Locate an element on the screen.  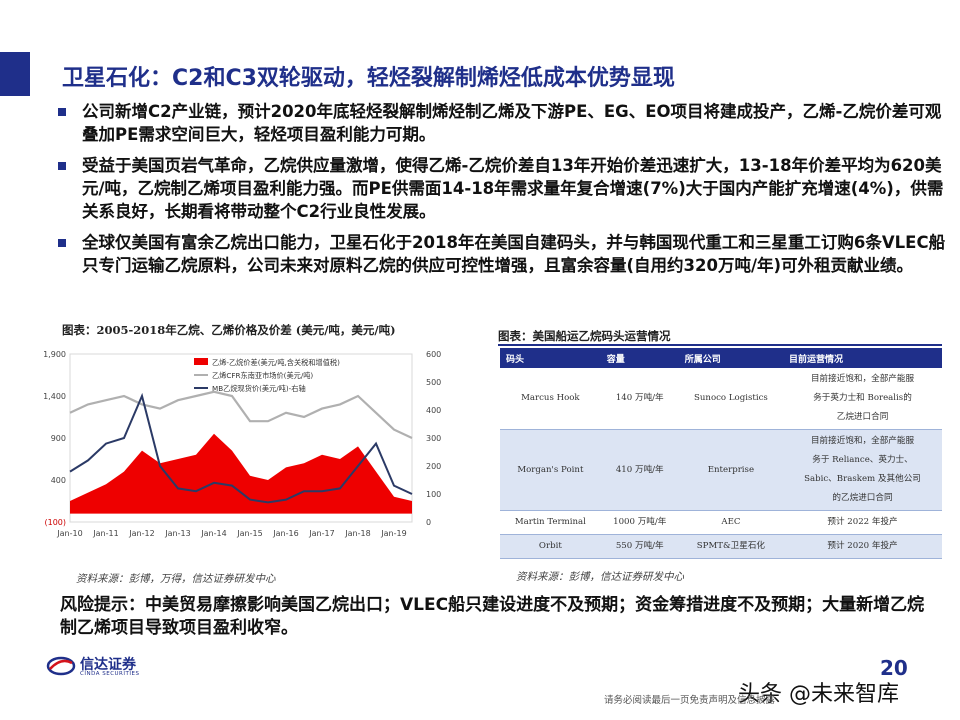
company-cell: Sunoco Logistics is located at coordinates (731, 399).